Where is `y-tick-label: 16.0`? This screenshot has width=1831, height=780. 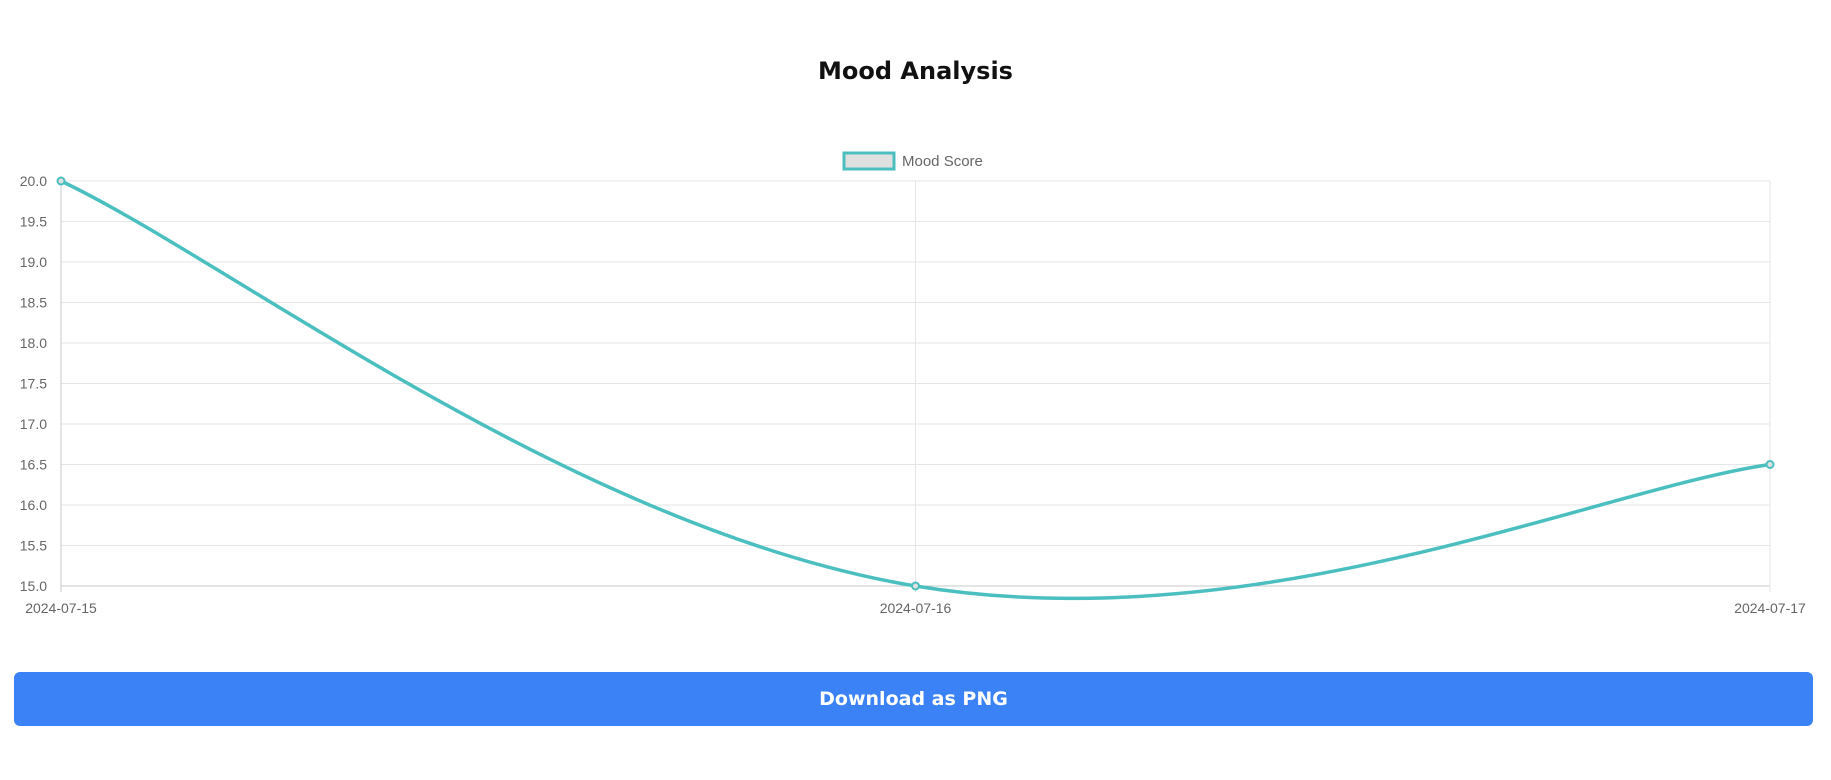 y-tick-label: 16.0 is located at coordinates (33, 505).